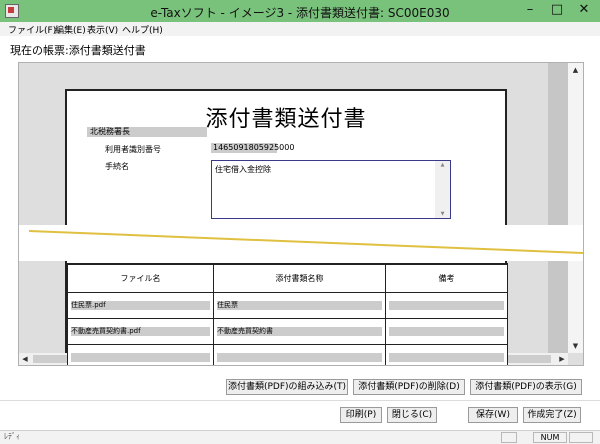  What do you see at coordinates (412, 415) in the screenshot?
I see `close-button: 閉じる(C)` at bounding box center [412, 415].